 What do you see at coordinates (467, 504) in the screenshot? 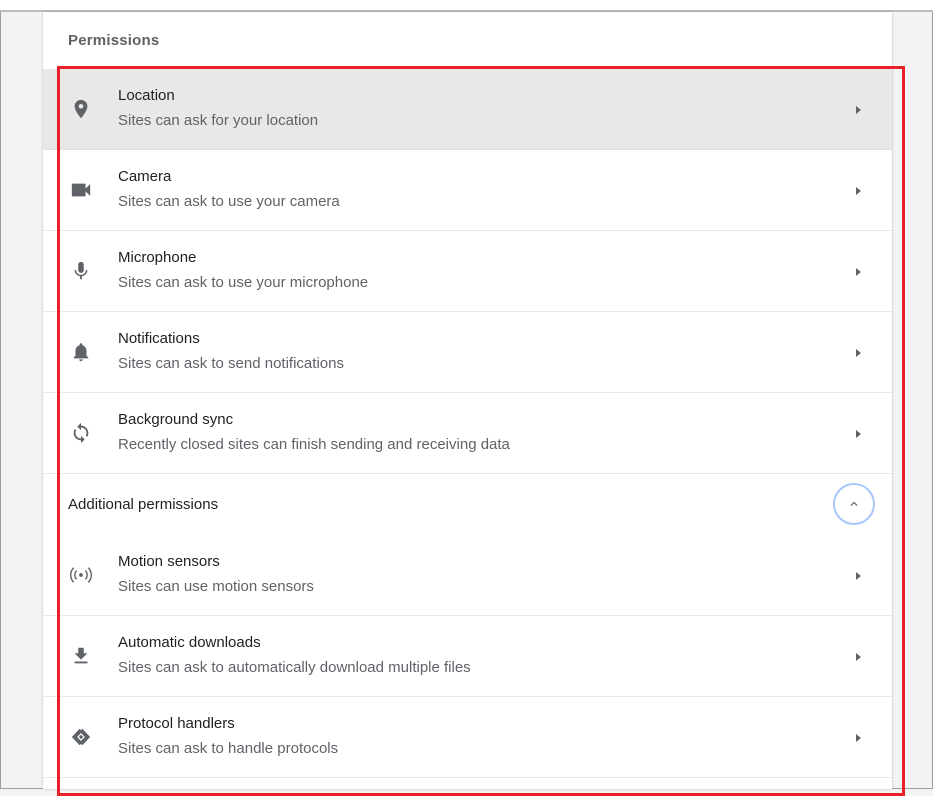
I see `additional-permissions-header: Additional permissions` at bounding box center [467, 504].